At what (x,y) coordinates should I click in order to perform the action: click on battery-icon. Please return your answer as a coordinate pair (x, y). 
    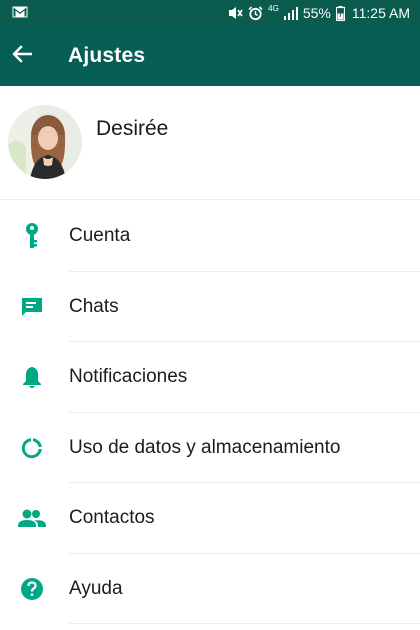
    Looking at the image, I should click on (340, 13).